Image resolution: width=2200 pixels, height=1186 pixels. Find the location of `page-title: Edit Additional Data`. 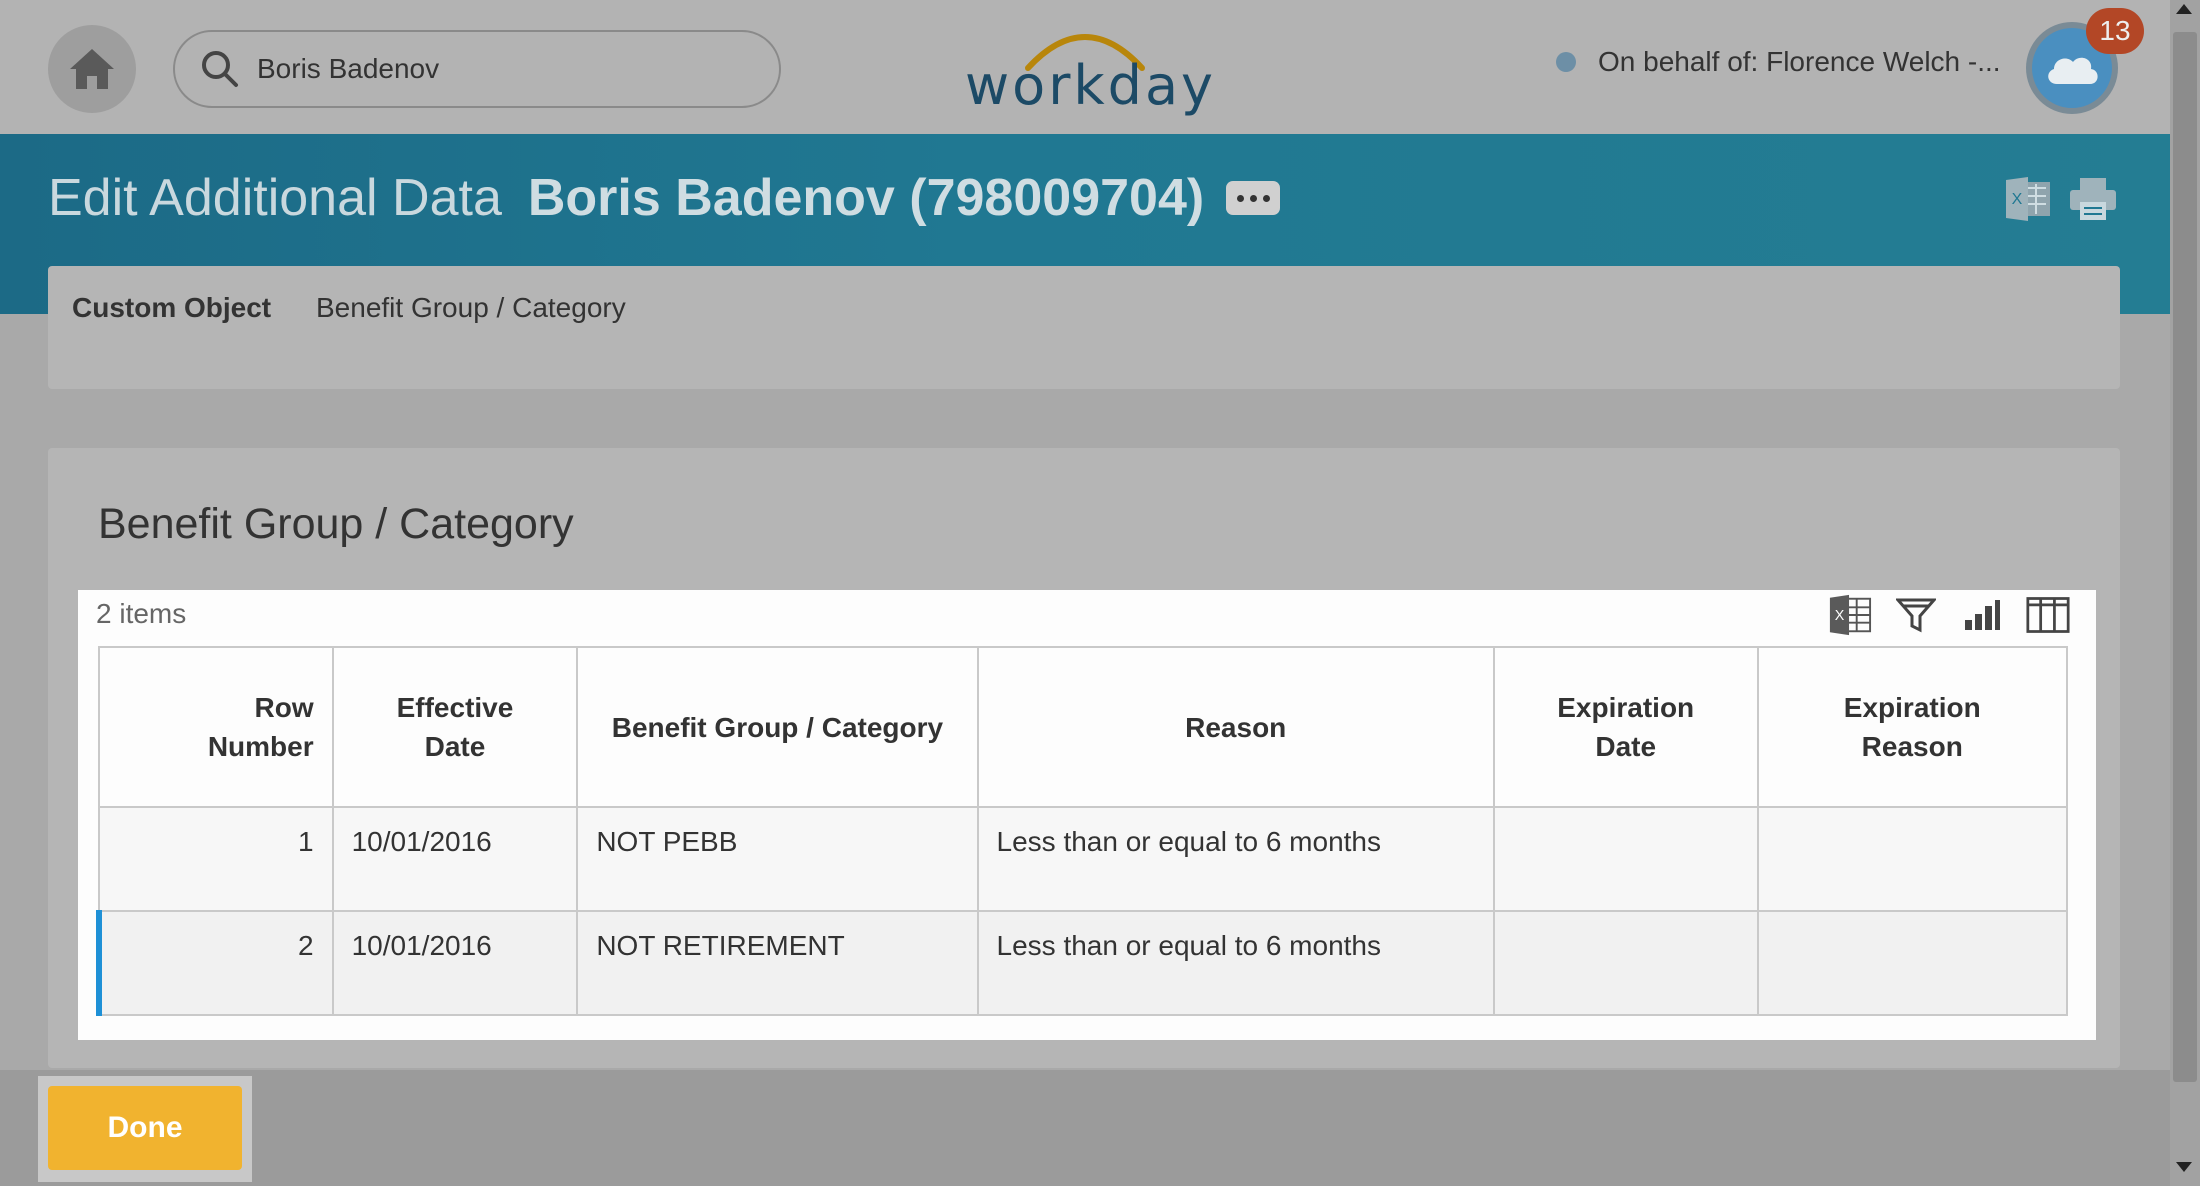

page-title: Edit Additional Data is located at coordinates (275, 198).